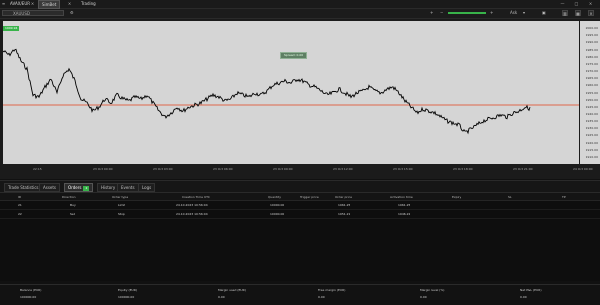  Describe the element at coordinates (562, 3) in the screenshot. I see `minimize-icon: —` at that location.